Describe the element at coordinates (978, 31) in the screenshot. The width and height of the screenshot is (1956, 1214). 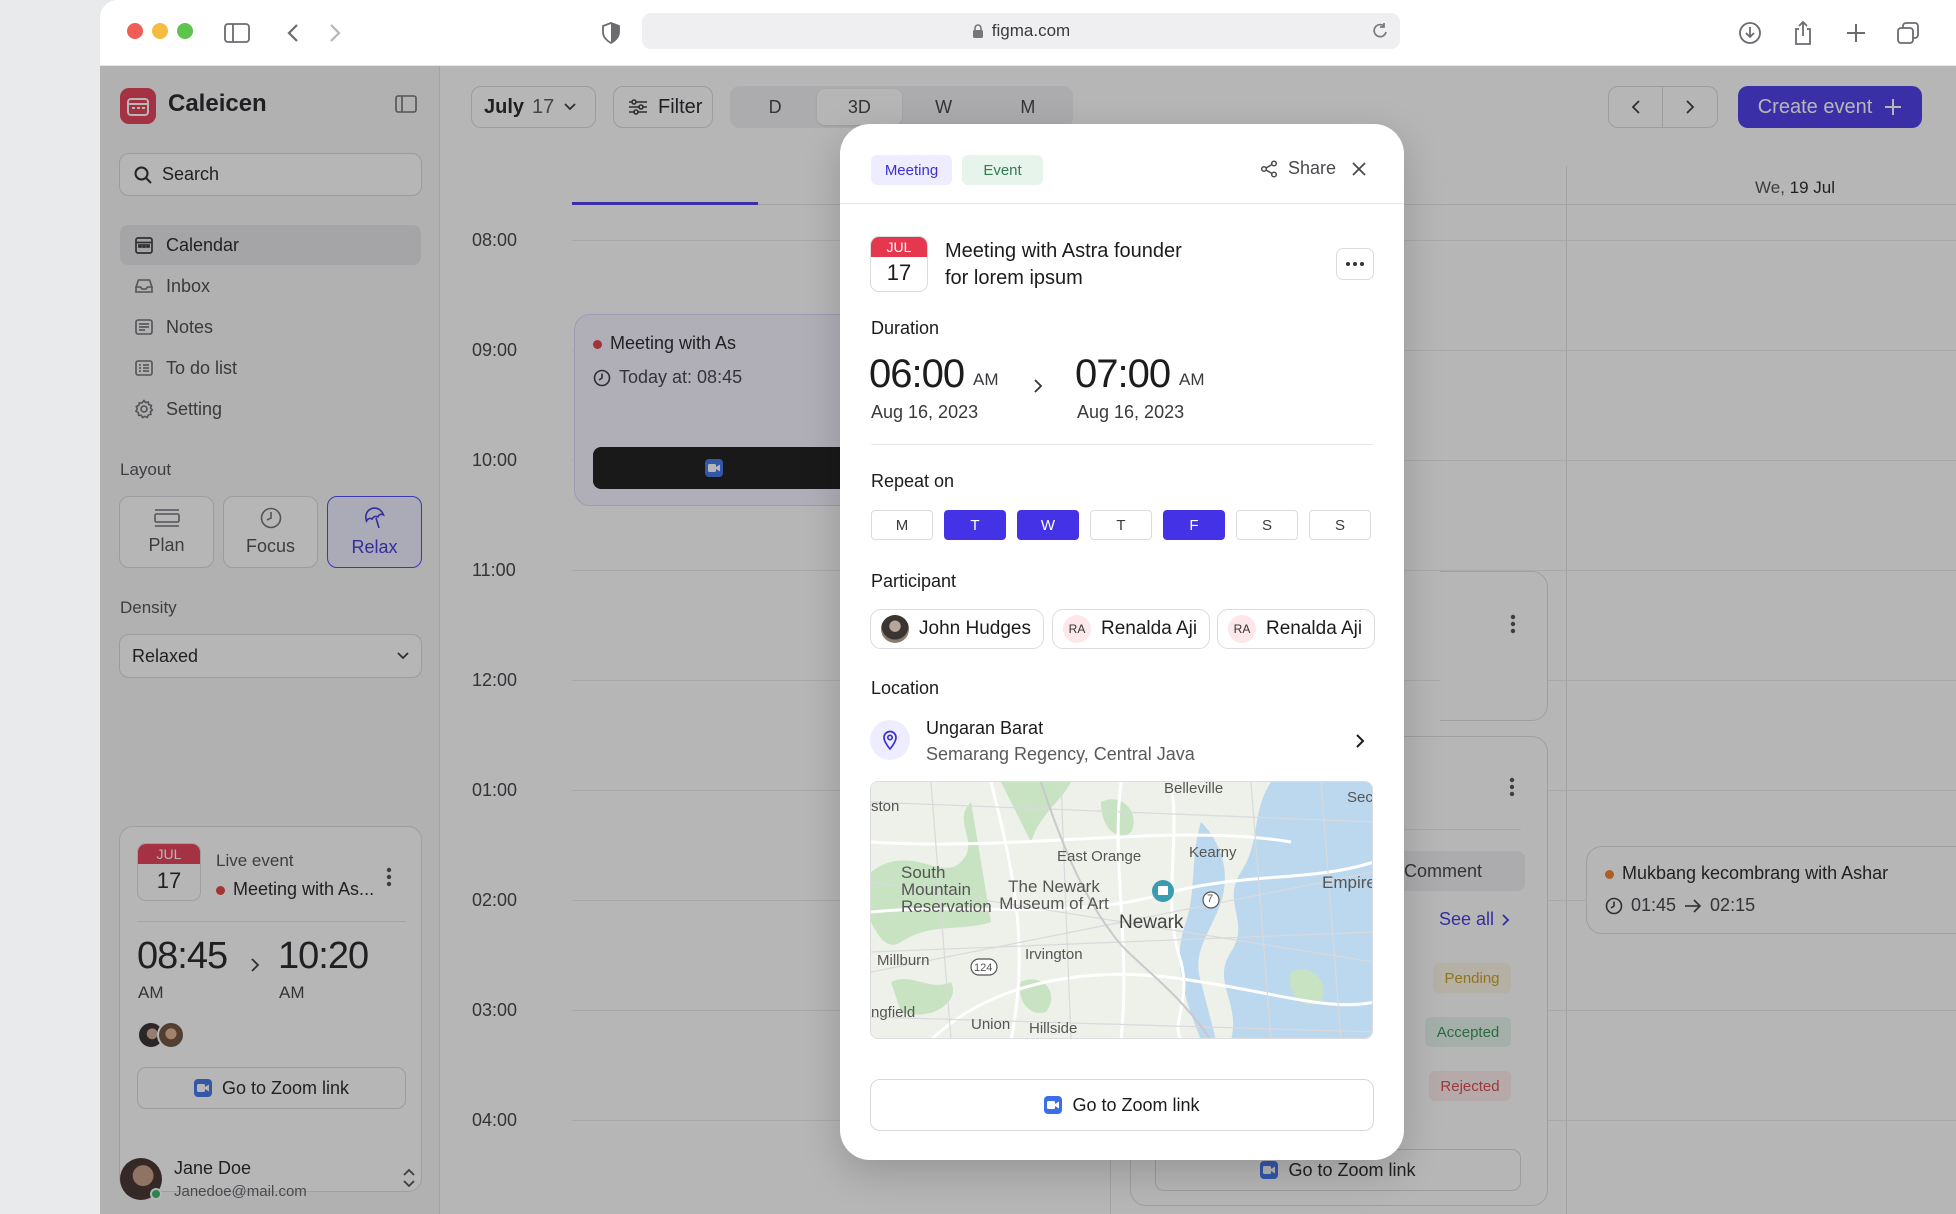
I see `lock-icon` at that location.